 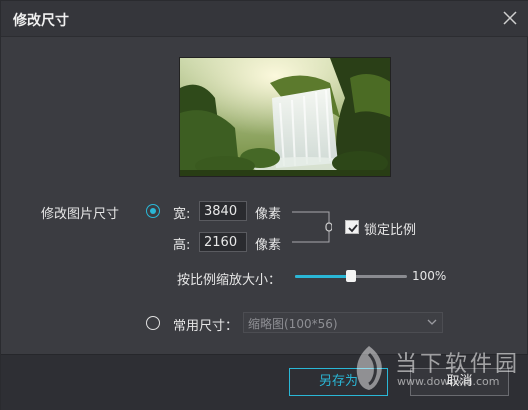 I want to click on lock-ratio-checkbox, so click(x=352, y=227).